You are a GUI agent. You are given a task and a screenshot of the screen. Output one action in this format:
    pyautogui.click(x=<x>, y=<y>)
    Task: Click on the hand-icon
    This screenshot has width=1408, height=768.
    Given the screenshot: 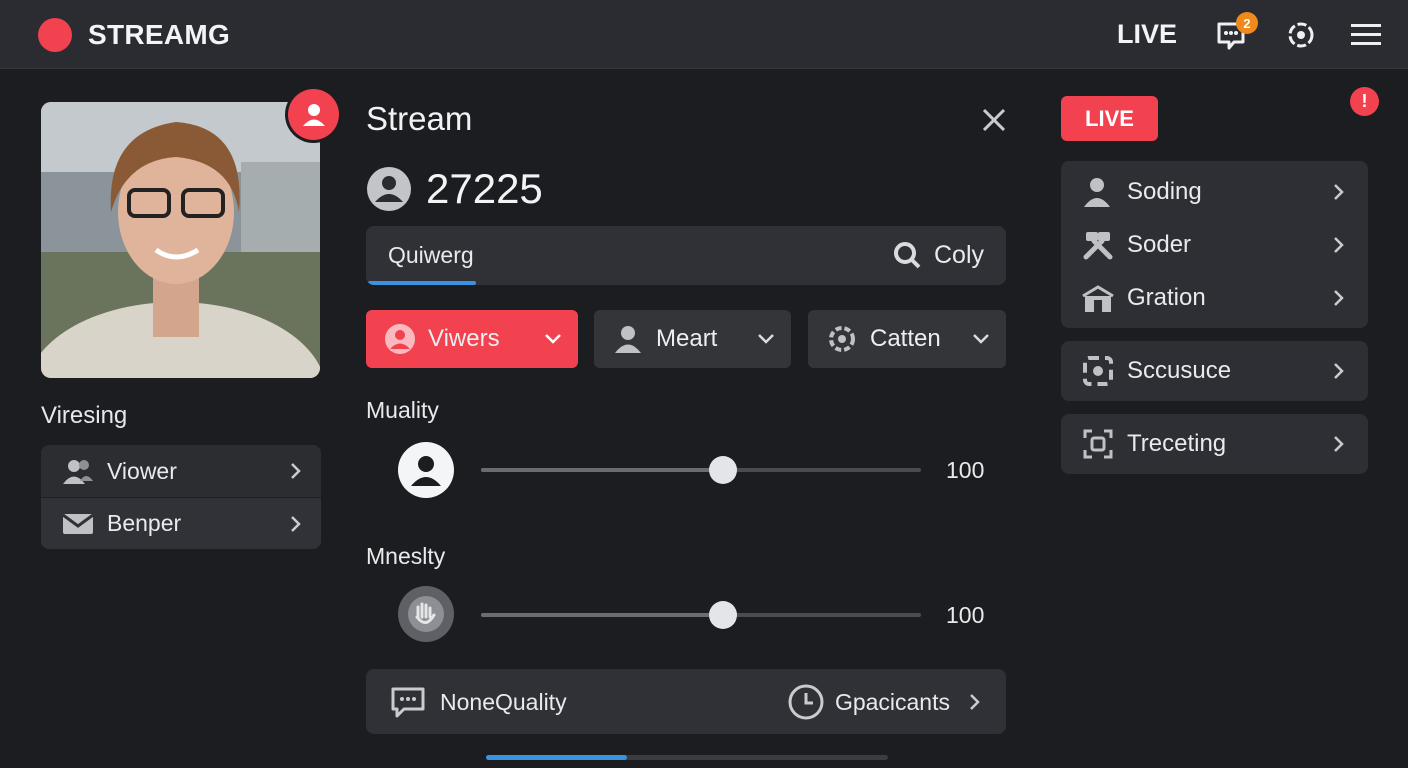 What is the action you would take?
    pyautogui.click(x=426, y=614)
    